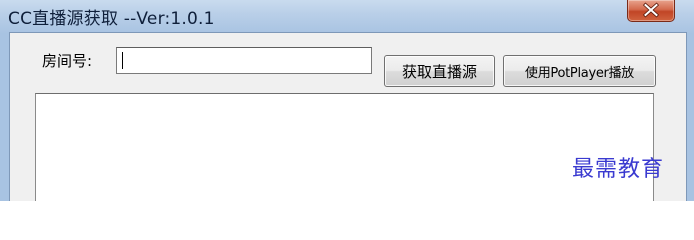  I want to click on window-title: CC直播源获取 --Ver:1.0.1, so click(111, 19).